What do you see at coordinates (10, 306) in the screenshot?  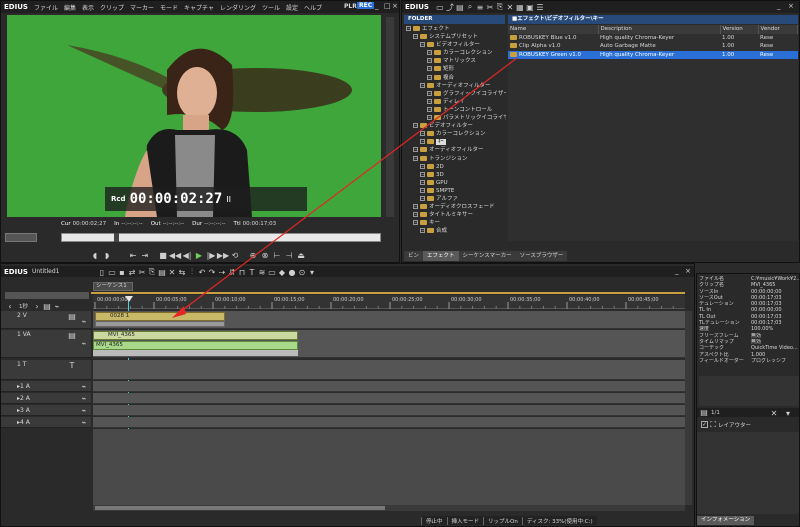 I see `zoom-out-icon: ‹` at bounding box center [10, 306].